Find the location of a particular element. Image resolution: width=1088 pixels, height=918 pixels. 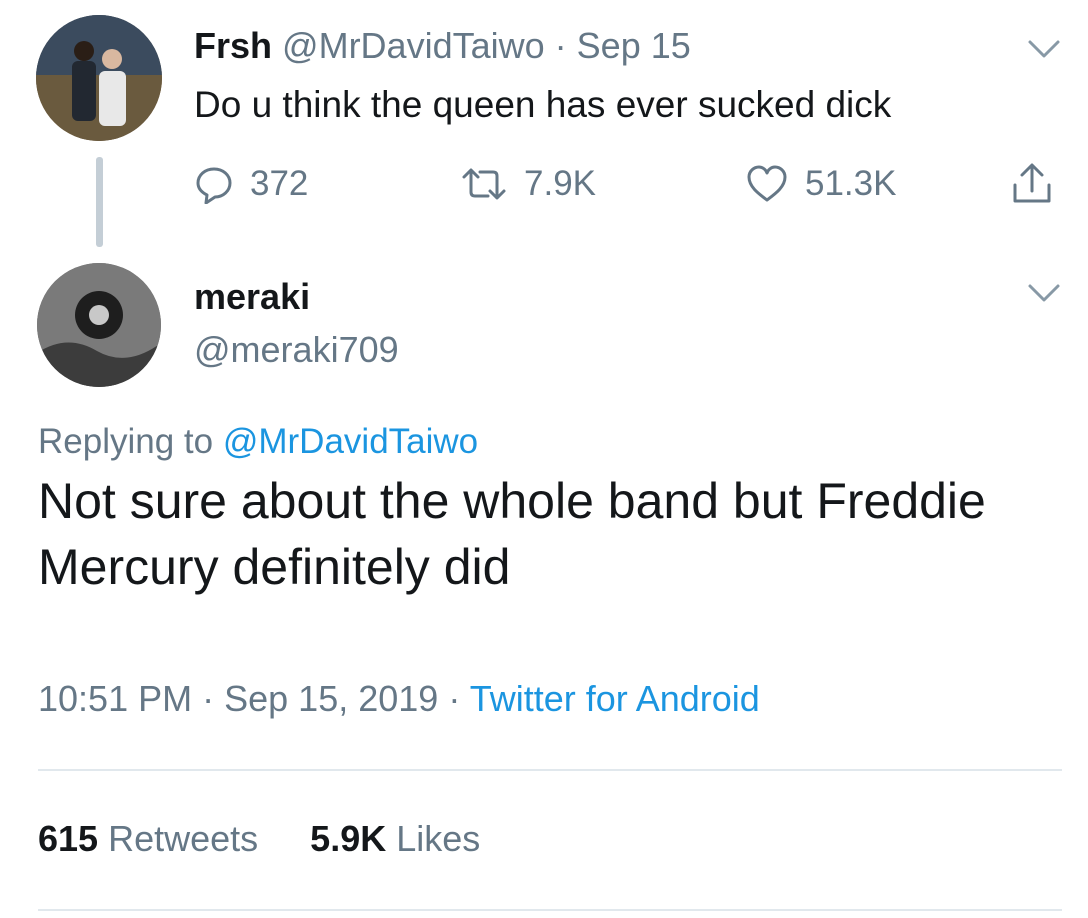

retweets-count: 615 is located at coordinates (68, 838).